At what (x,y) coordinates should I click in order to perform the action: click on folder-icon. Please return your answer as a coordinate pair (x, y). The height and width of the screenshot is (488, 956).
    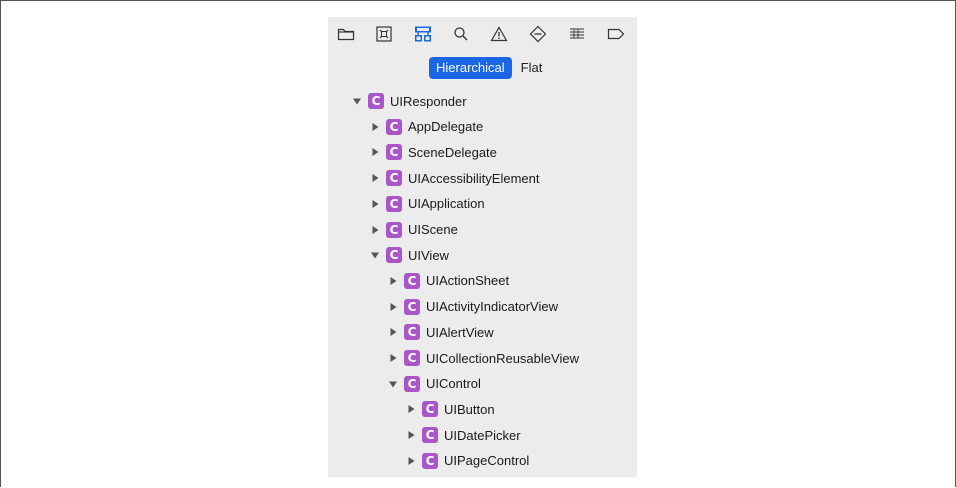
    Looking at the image, I should click on (346, 34).